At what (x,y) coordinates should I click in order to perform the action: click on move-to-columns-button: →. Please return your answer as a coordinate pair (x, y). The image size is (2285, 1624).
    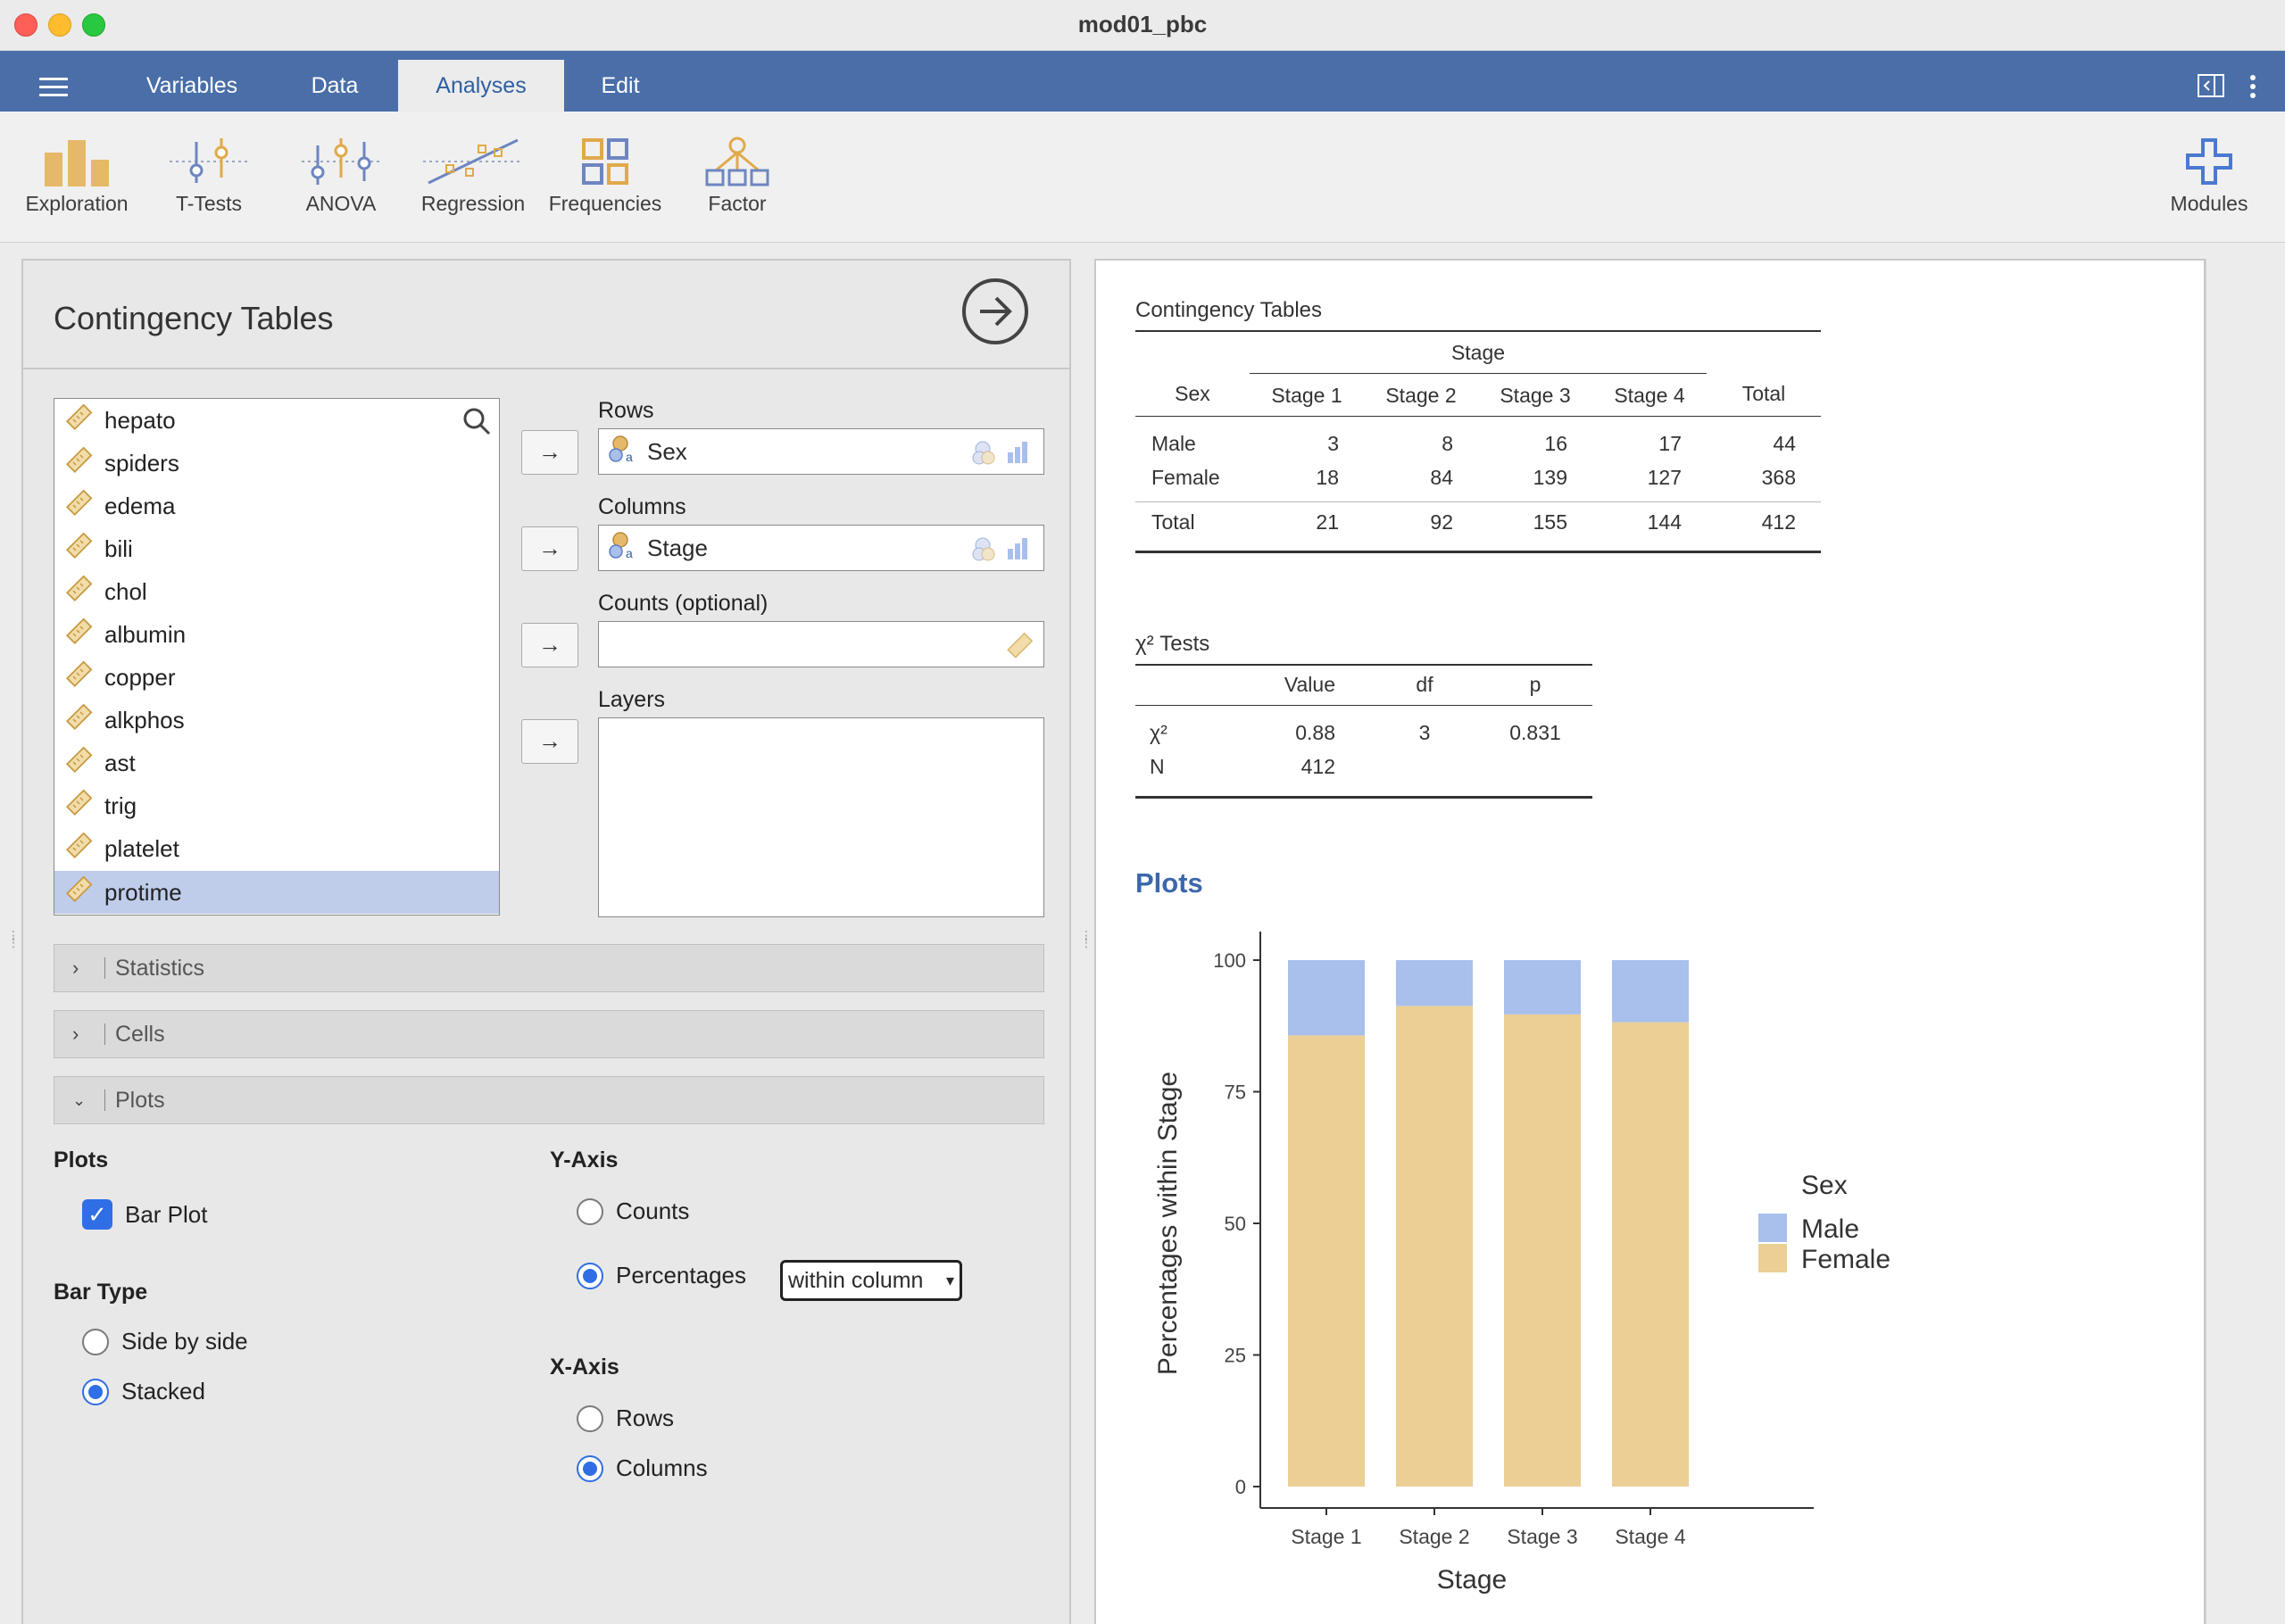
    Looking at the image, I should click on (549, 548).